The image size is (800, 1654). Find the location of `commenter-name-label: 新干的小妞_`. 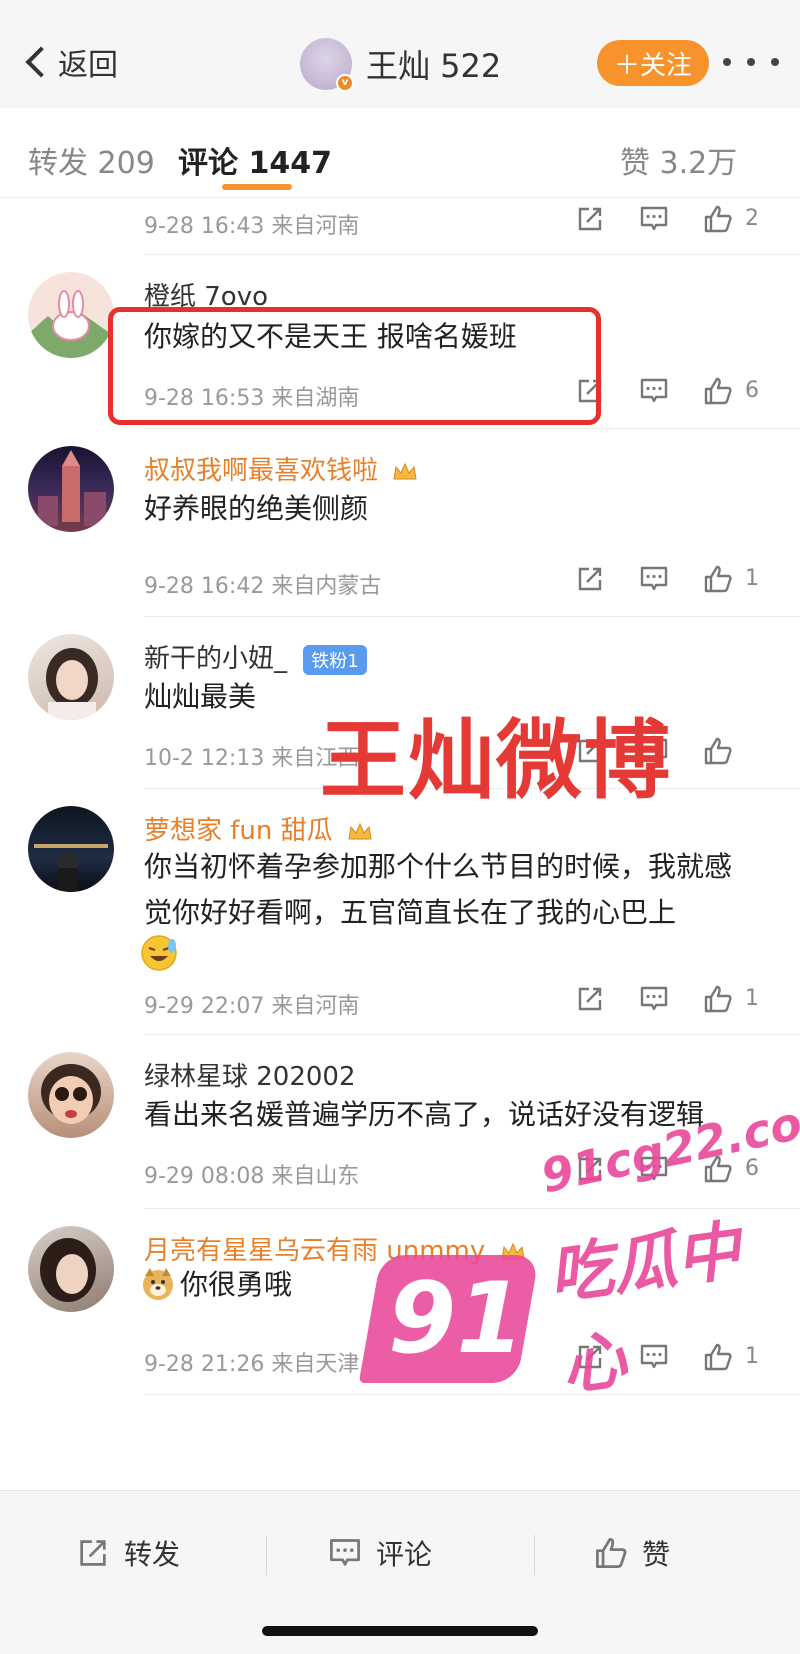

commenter-name-label: 新干的小妞_ is located at coordinates (216, 659).